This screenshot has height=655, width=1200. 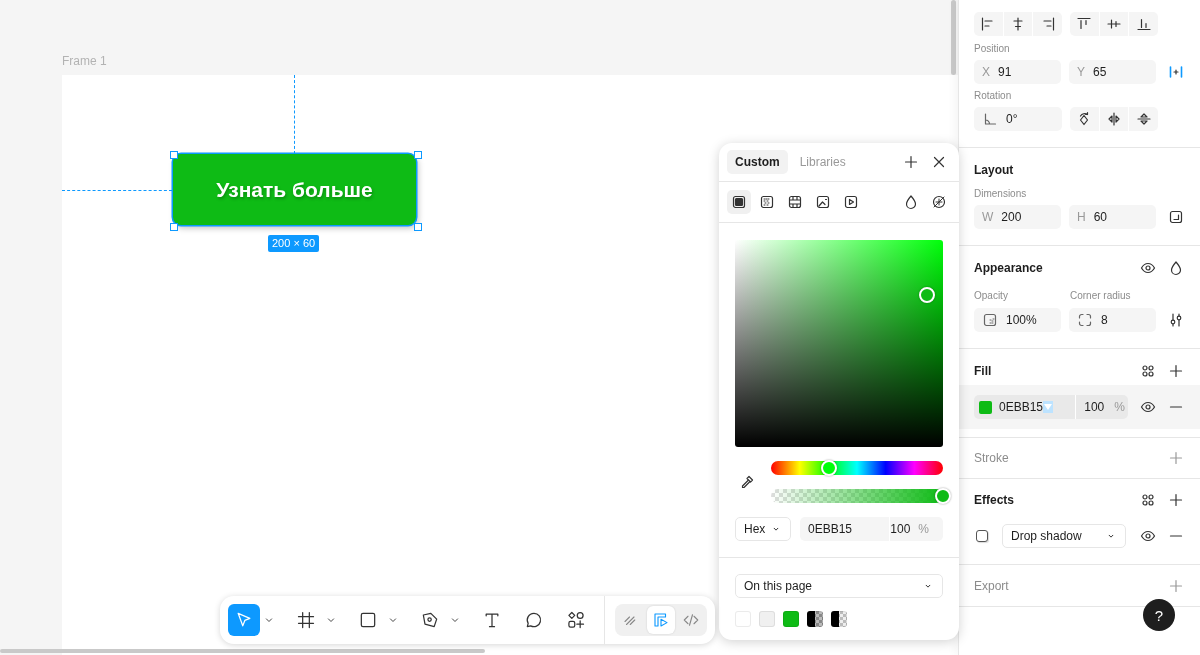 I want to click on close-icon, so click(x=939, y=162).